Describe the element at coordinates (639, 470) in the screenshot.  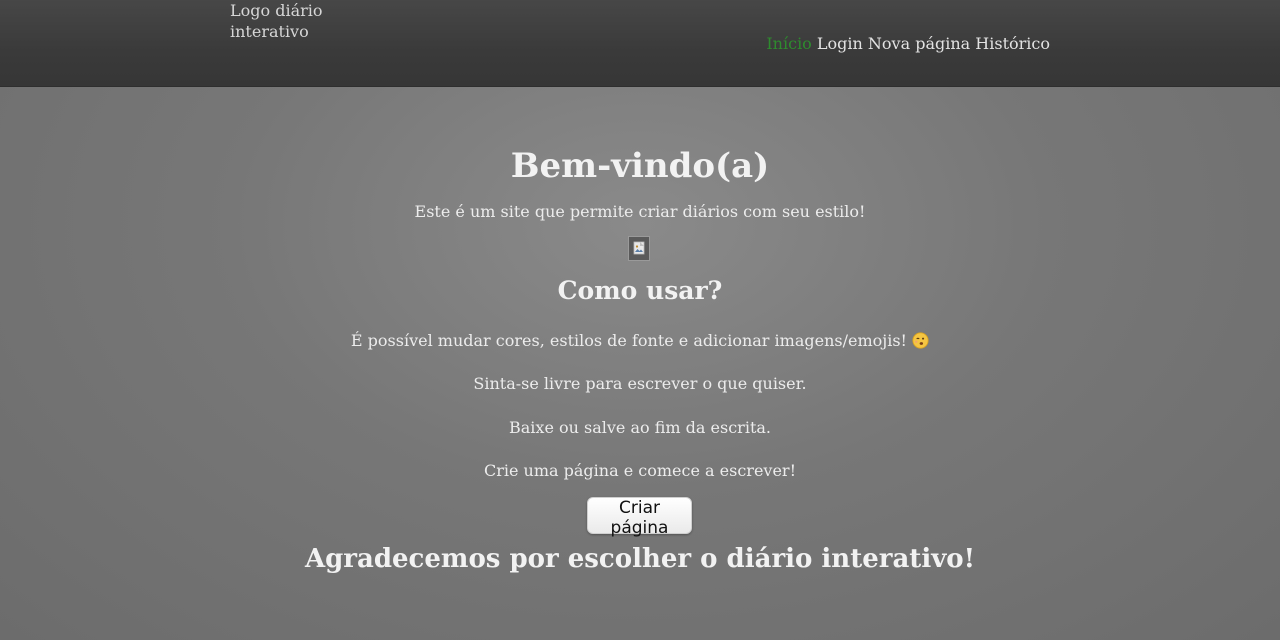
I see `step-paragraph-4: Crie uma página e comece a escrever!` at that location.